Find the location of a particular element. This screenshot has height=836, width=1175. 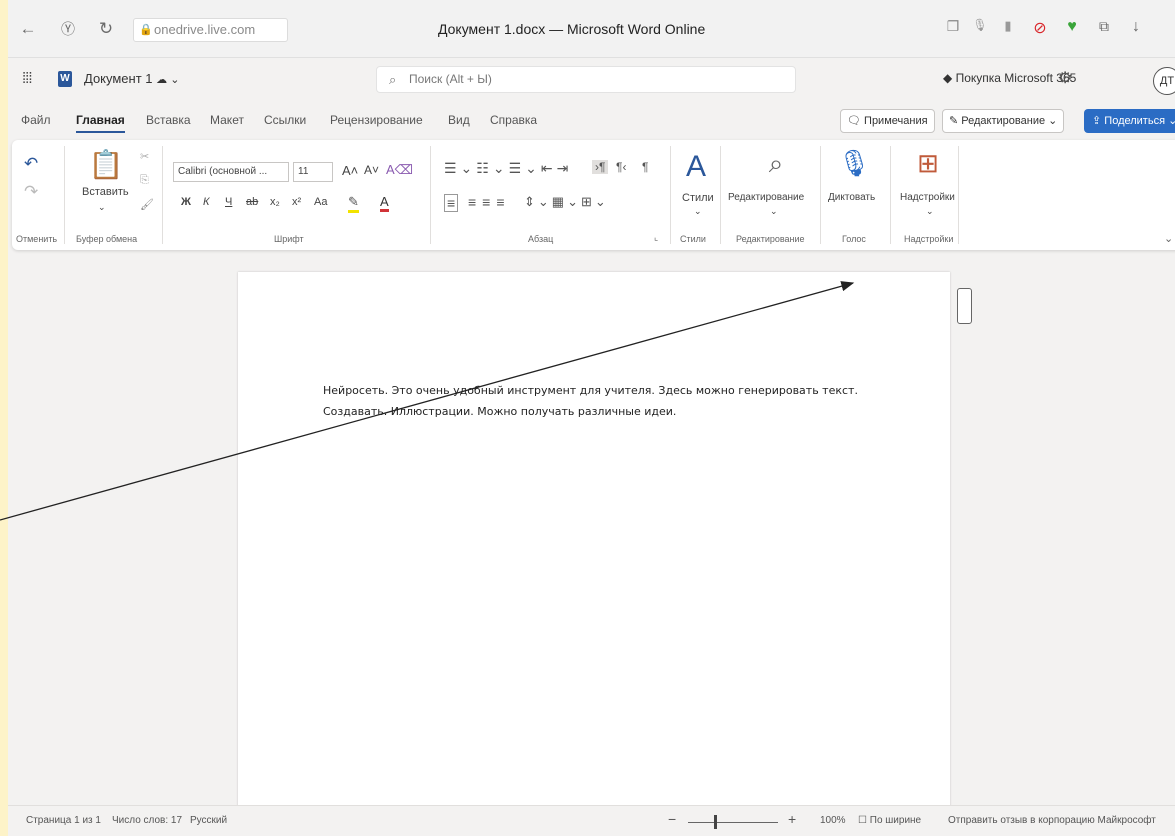

comments-button: 🗨 Примечания is located at coordinates (887, 121).